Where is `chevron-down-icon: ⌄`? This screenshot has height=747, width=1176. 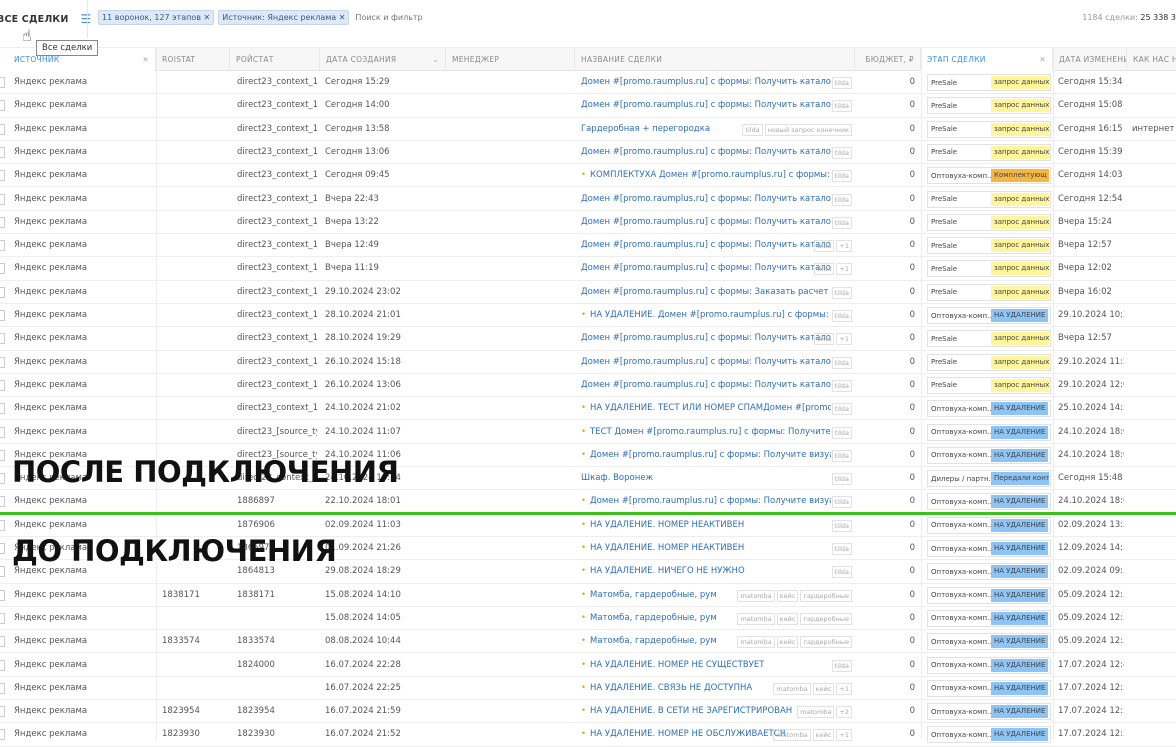
chevron-down-icon: ⌄ is located at coordinates (435, 59).